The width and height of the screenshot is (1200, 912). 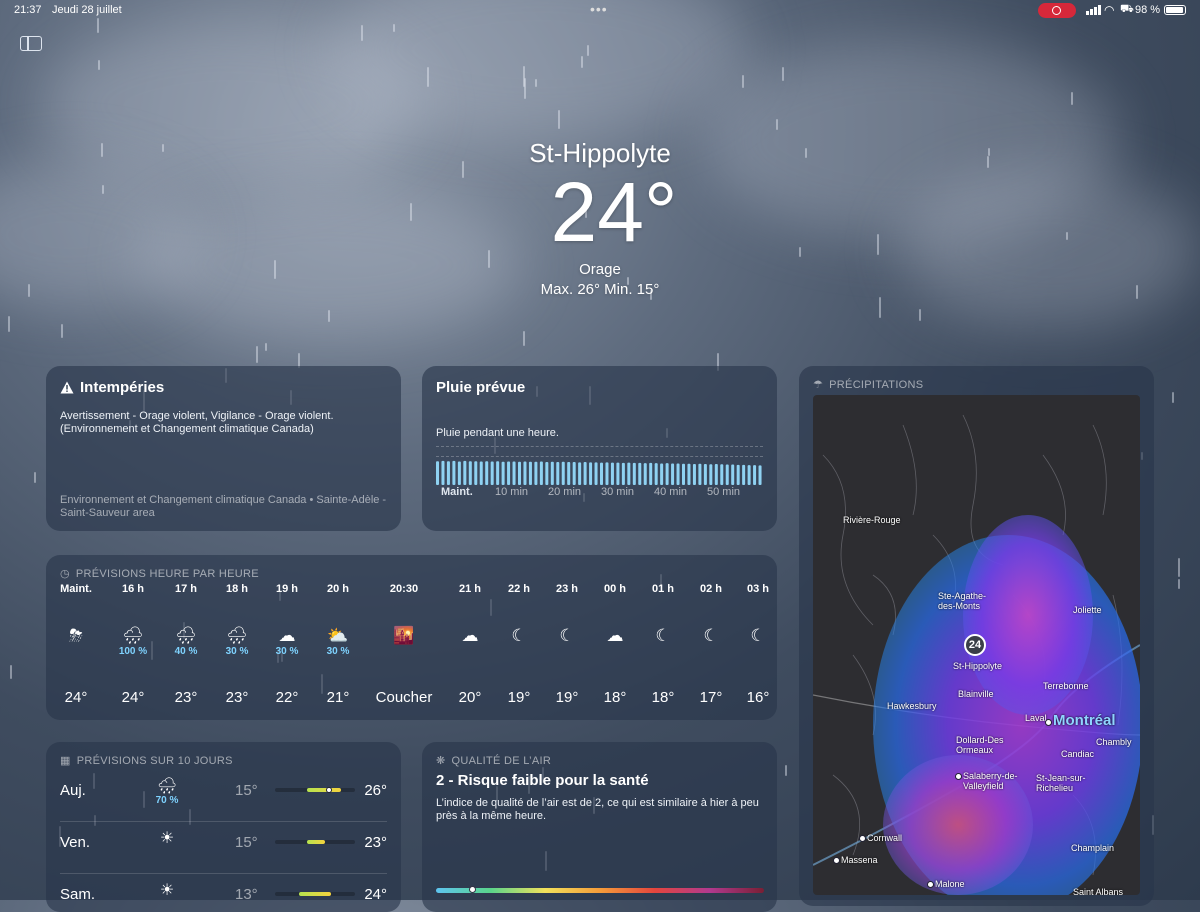 I want to click on battery-percent: 98 %, so click(x=1148, y=10).